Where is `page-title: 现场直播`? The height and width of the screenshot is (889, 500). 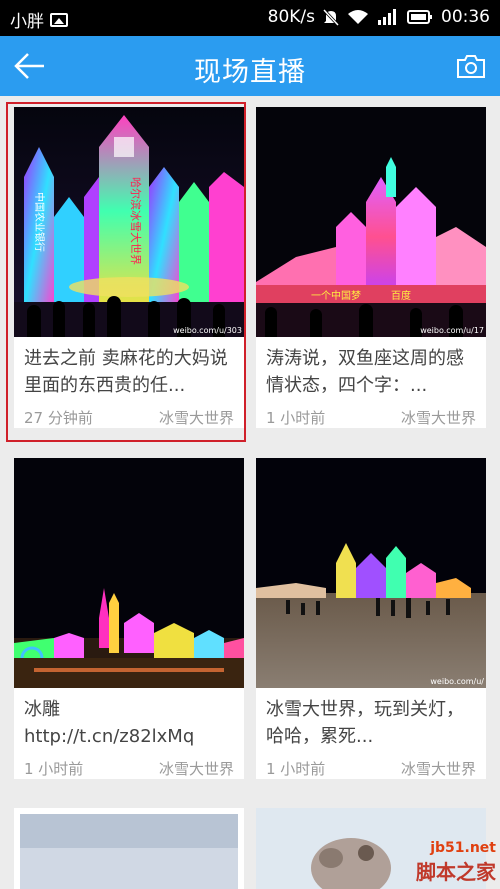 page-title: 现场直播 is located at coordinates (250, 72).